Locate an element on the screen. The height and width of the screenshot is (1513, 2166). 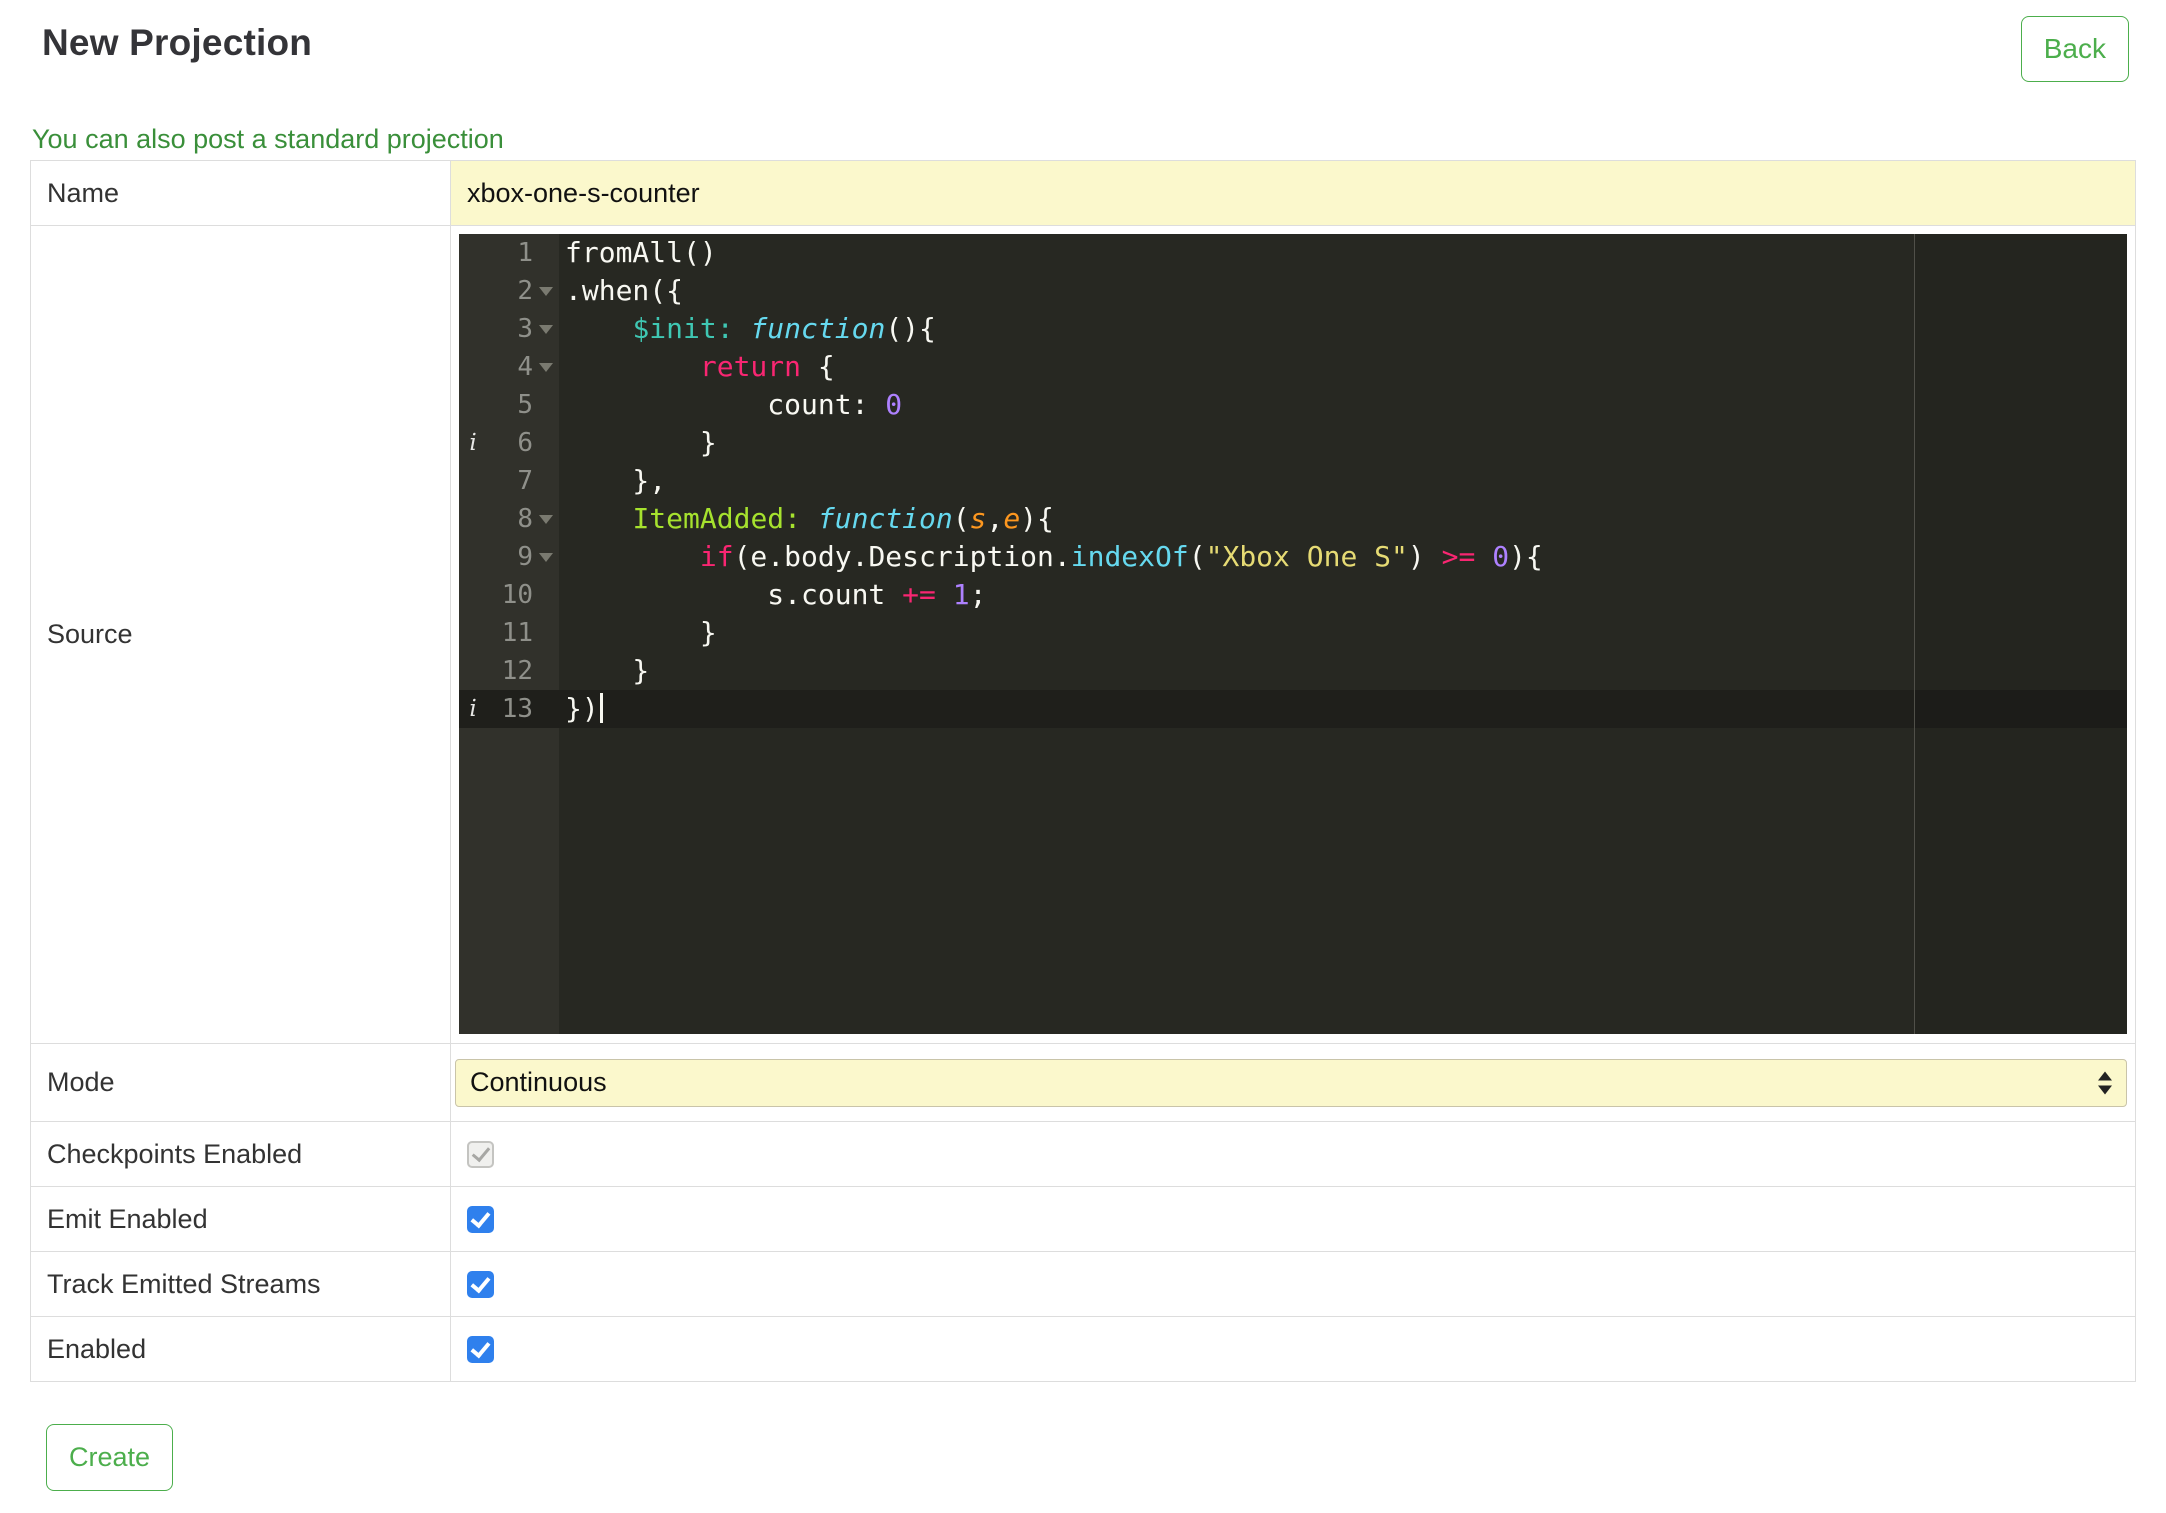
emit-enabled-label: Emit Enabled is located at coordinates (241, 1219).